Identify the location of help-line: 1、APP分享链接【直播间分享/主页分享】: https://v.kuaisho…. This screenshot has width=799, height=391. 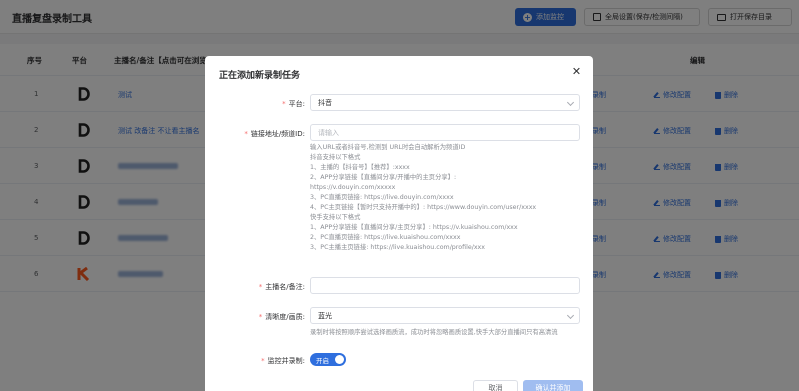
(414, 227).